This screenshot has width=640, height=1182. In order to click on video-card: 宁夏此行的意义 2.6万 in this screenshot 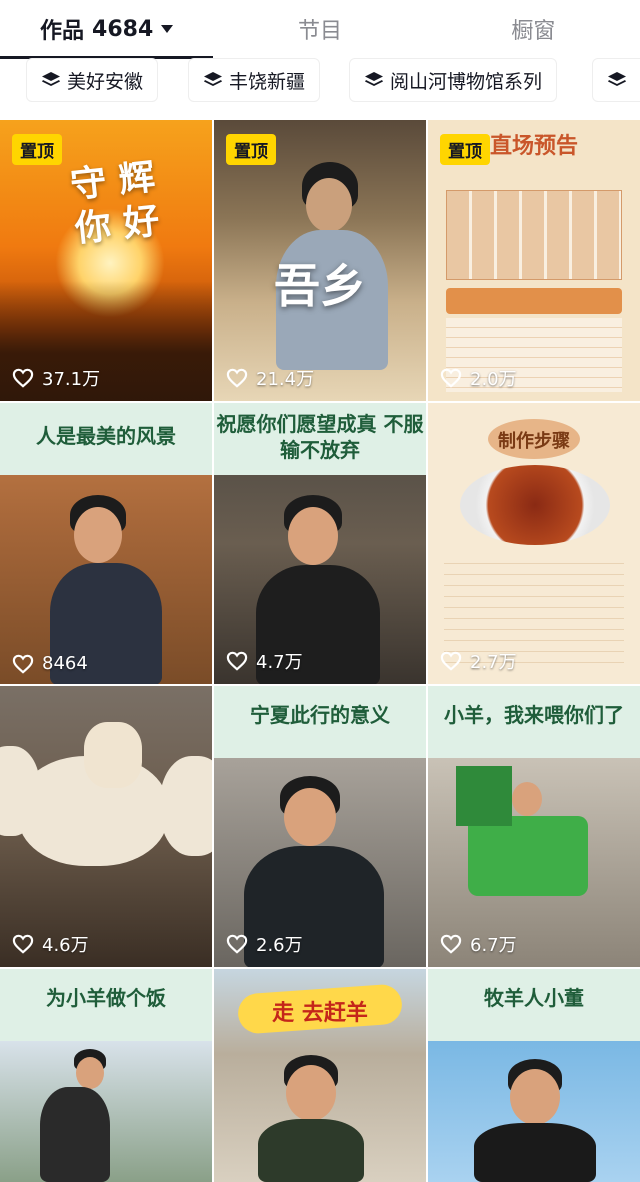, I will do `click(320, 826)`.